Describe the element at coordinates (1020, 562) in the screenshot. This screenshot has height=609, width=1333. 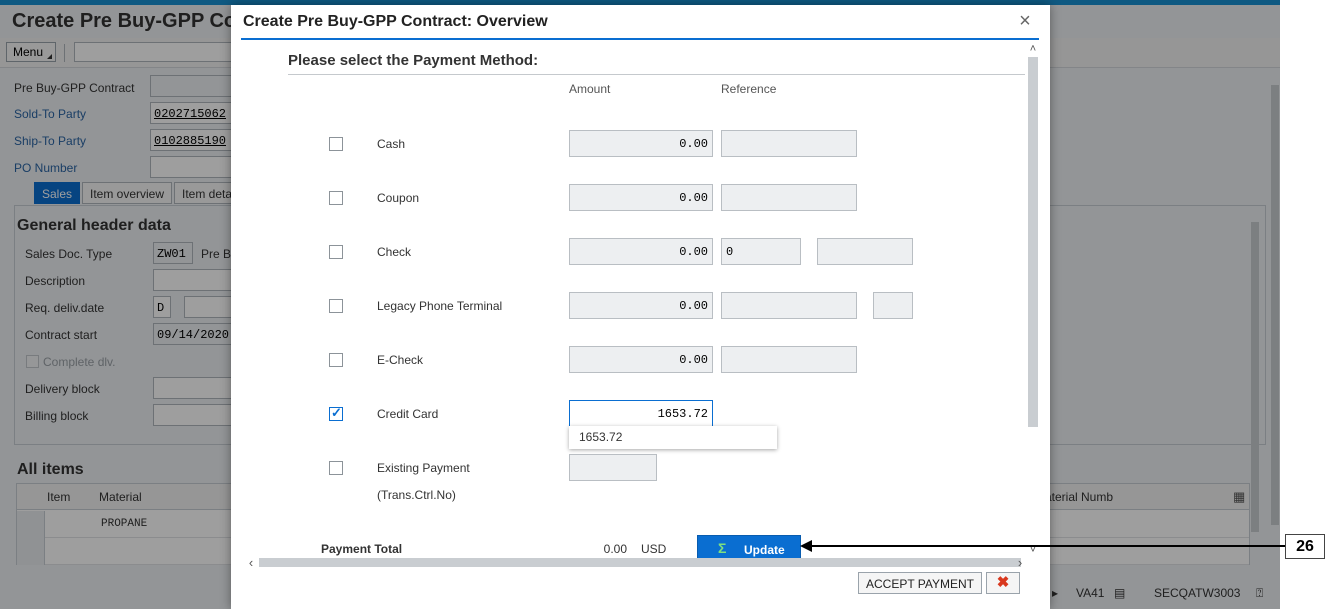
I see `scroll-right-icon: ›` at that location.